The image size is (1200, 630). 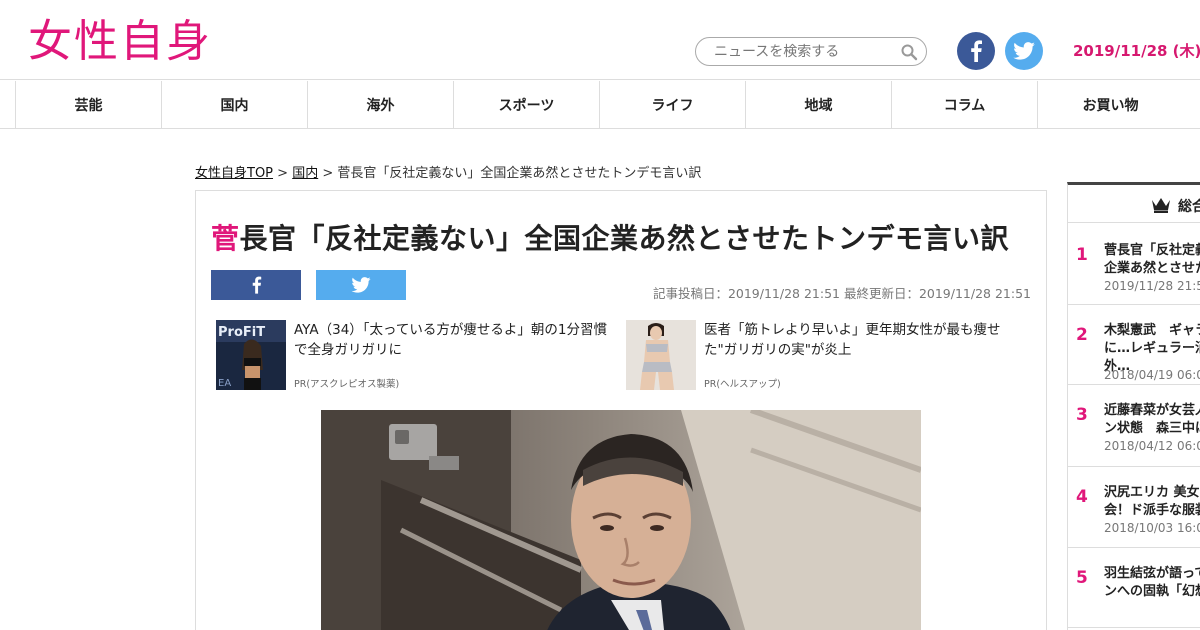 I want to click on current-date: 2019/11/28 (木), so click(x=1136, y=51).